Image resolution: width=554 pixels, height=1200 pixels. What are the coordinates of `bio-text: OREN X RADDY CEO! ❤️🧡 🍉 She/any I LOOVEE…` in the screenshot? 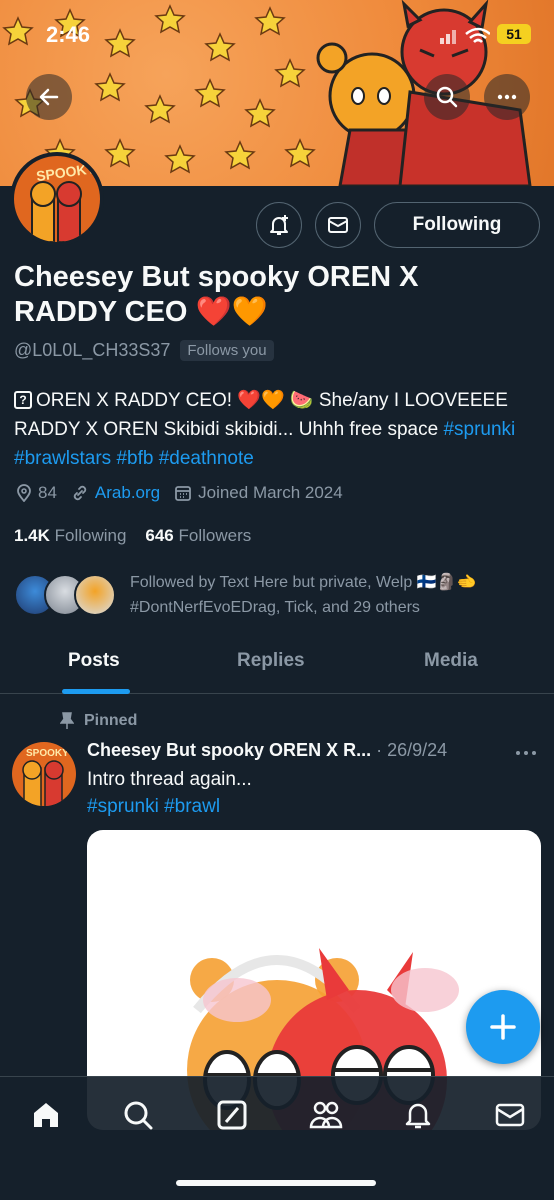 It's located at (261, 415).